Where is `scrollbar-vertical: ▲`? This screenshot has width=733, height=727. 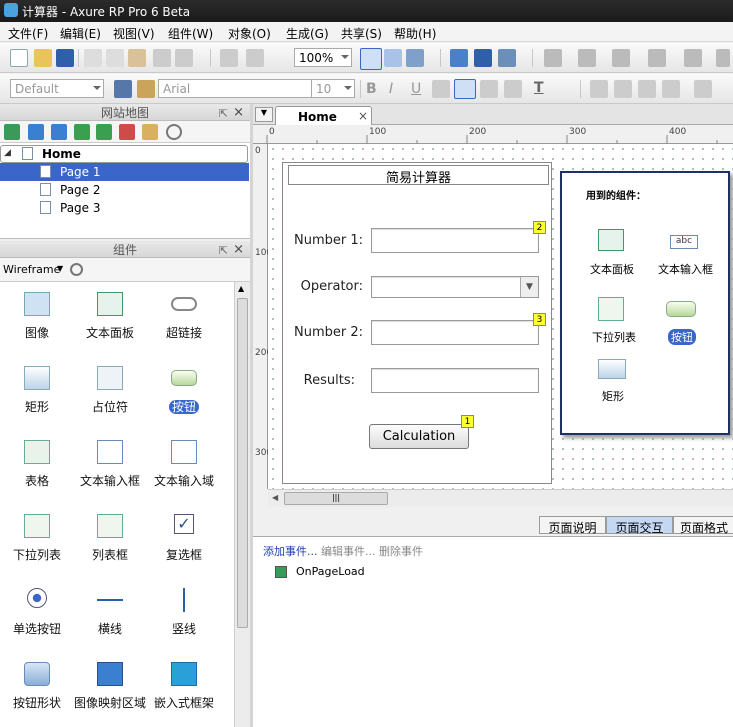
scrollbar-vertical: ▲ is located at coordinates (242, 504).